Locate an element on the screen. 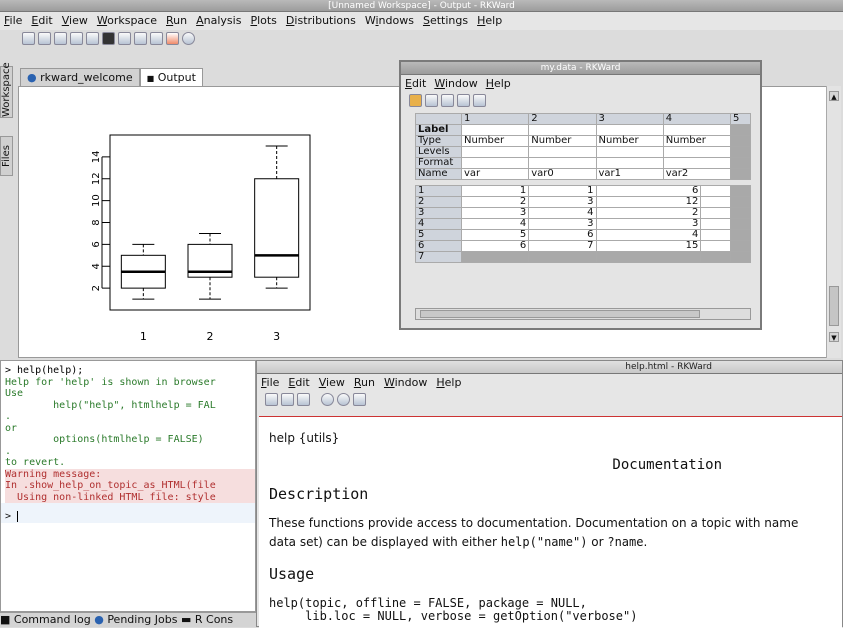 The width and height of the screenshot is (843, 628). help-menu-run: Run is located at coordinates (364, 383).